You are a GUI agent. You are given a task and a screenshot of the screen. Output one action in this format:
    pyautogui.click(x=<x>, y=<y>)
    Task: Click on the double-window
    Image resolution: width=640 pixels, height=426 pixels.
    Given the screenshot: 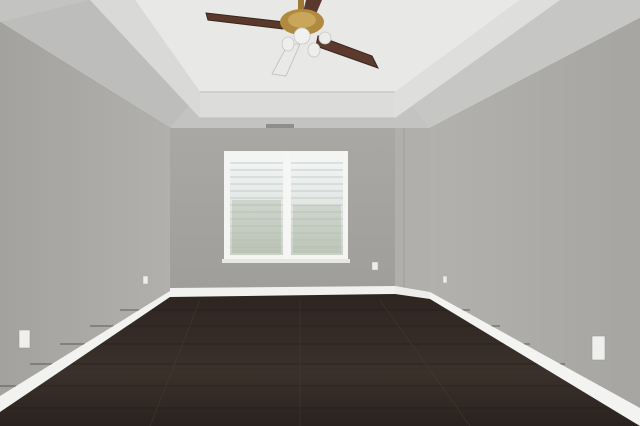 What is the action you would take?
    pyautogui.click(x=286, y=207)
    